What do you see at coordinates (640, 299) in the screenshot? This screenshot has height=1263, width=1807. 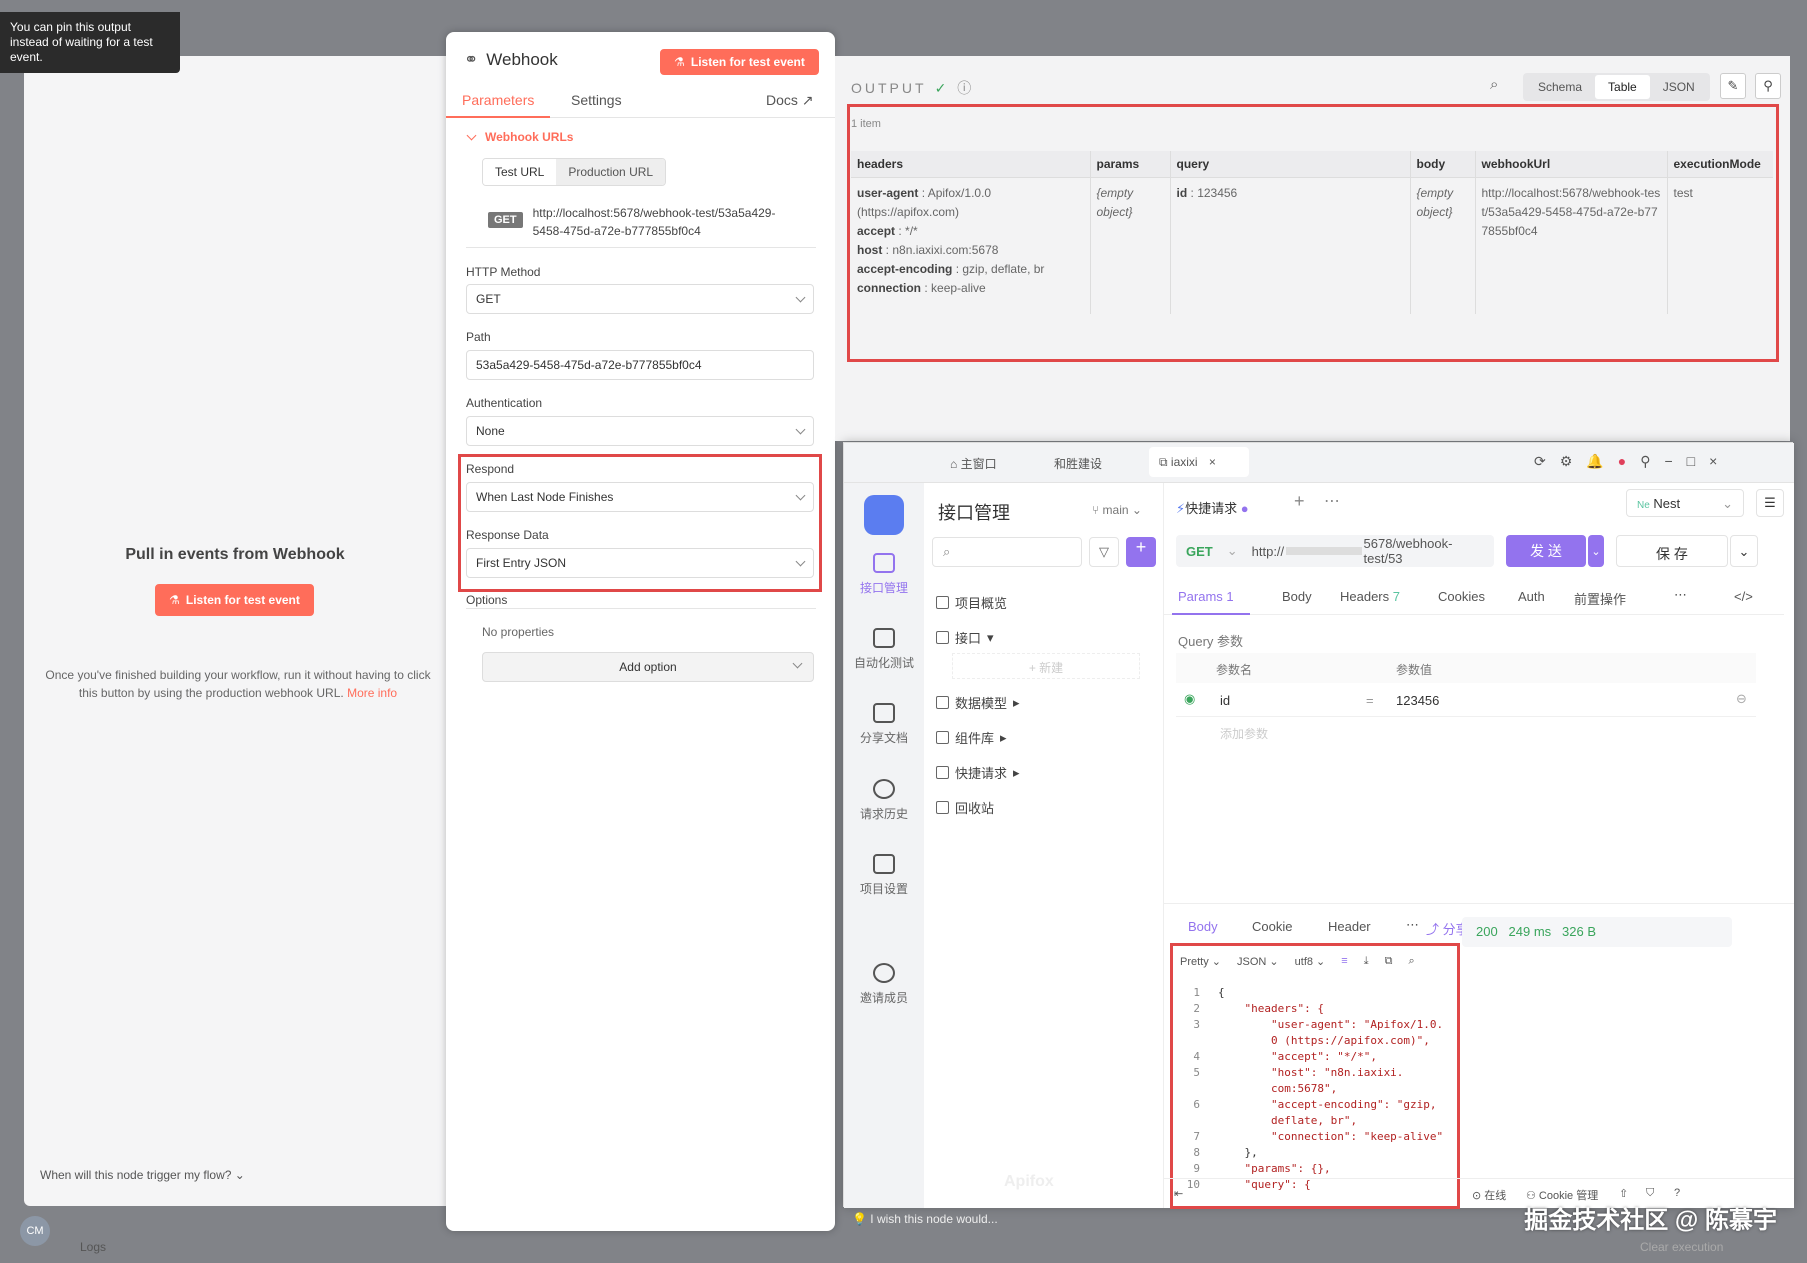 I see `http-method-select: GET` at bounding box center [640, 299].